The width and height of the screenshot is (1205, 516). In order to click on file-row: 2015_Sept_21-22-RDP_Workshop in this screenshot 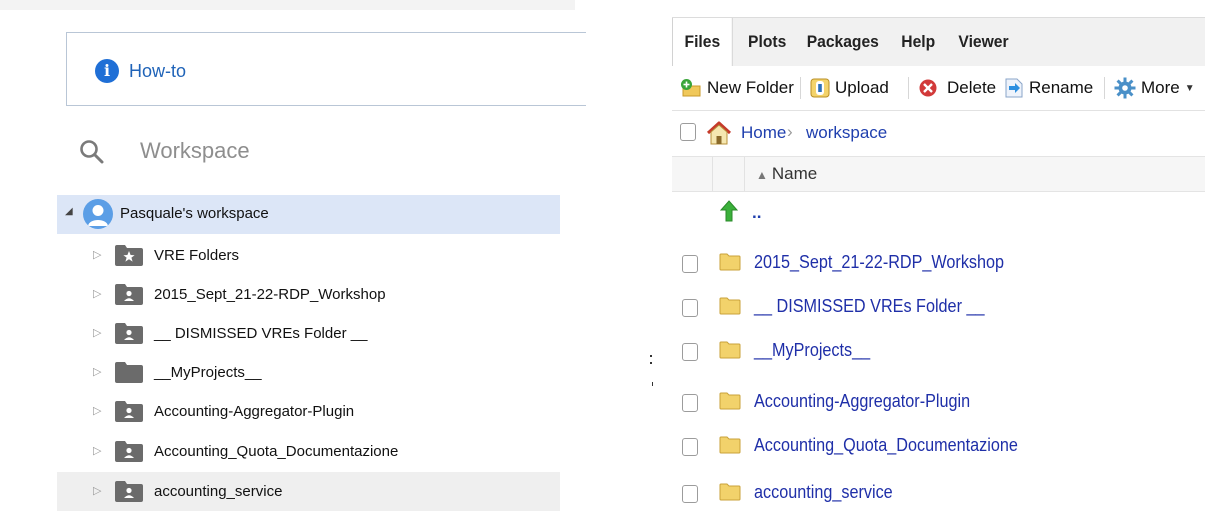, I will do `click(938, 263)`.